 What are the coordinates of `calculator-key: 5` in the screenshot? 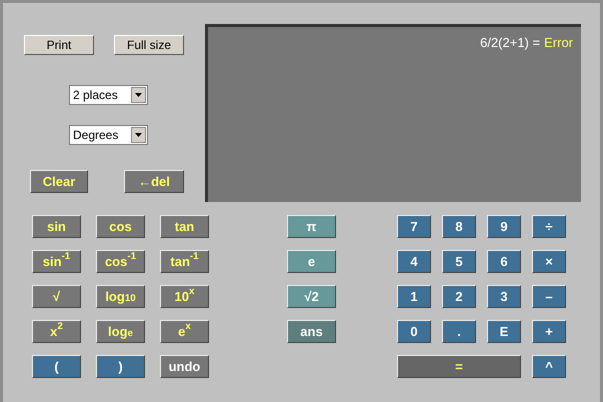 It's located at (459, 261).